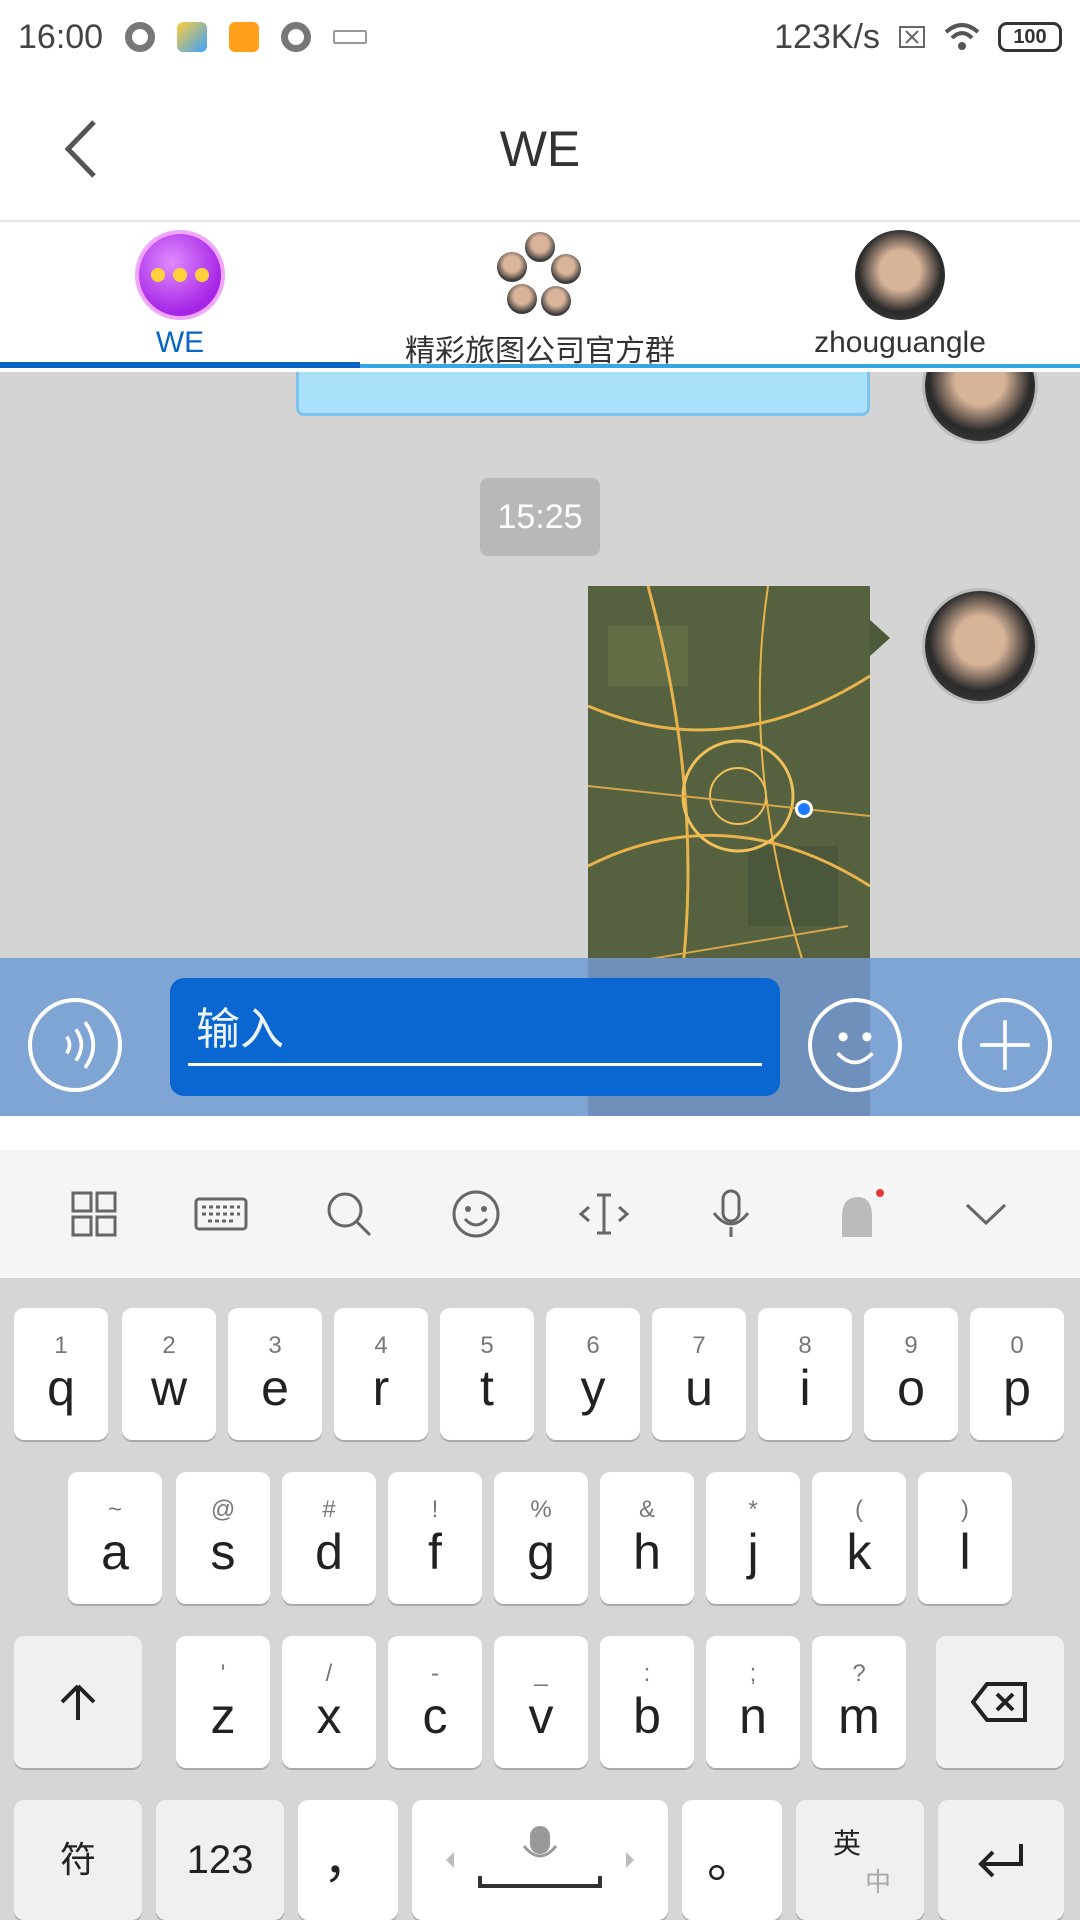  I want to click on tab-group-chat: 精彩旅图公司官方群, so click(540, 297).